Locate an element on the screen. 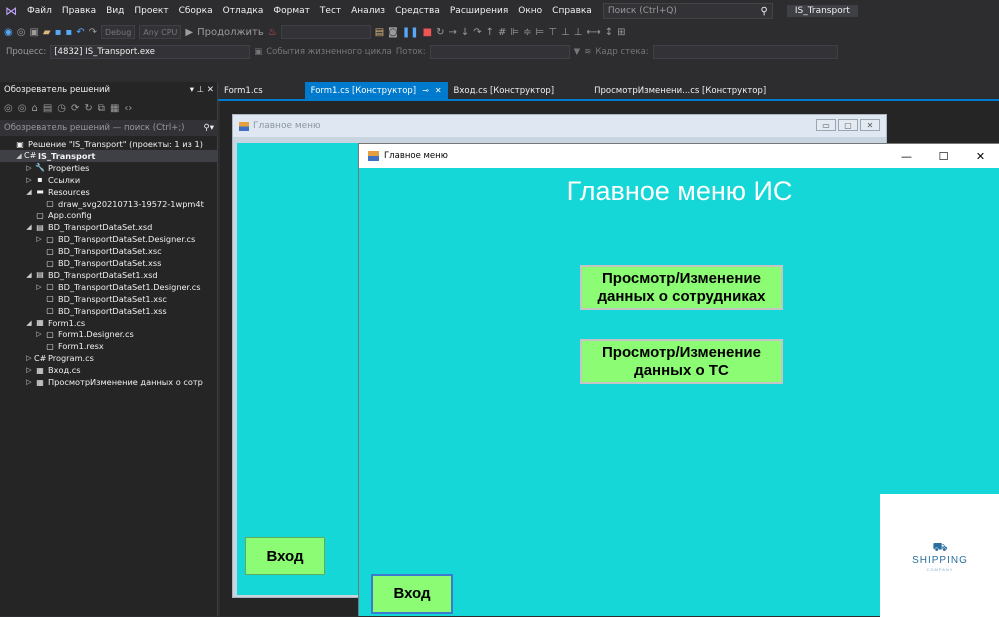 The image size is (999, 617). menu-extensions: Расширения is located at coordinates (479, 11).